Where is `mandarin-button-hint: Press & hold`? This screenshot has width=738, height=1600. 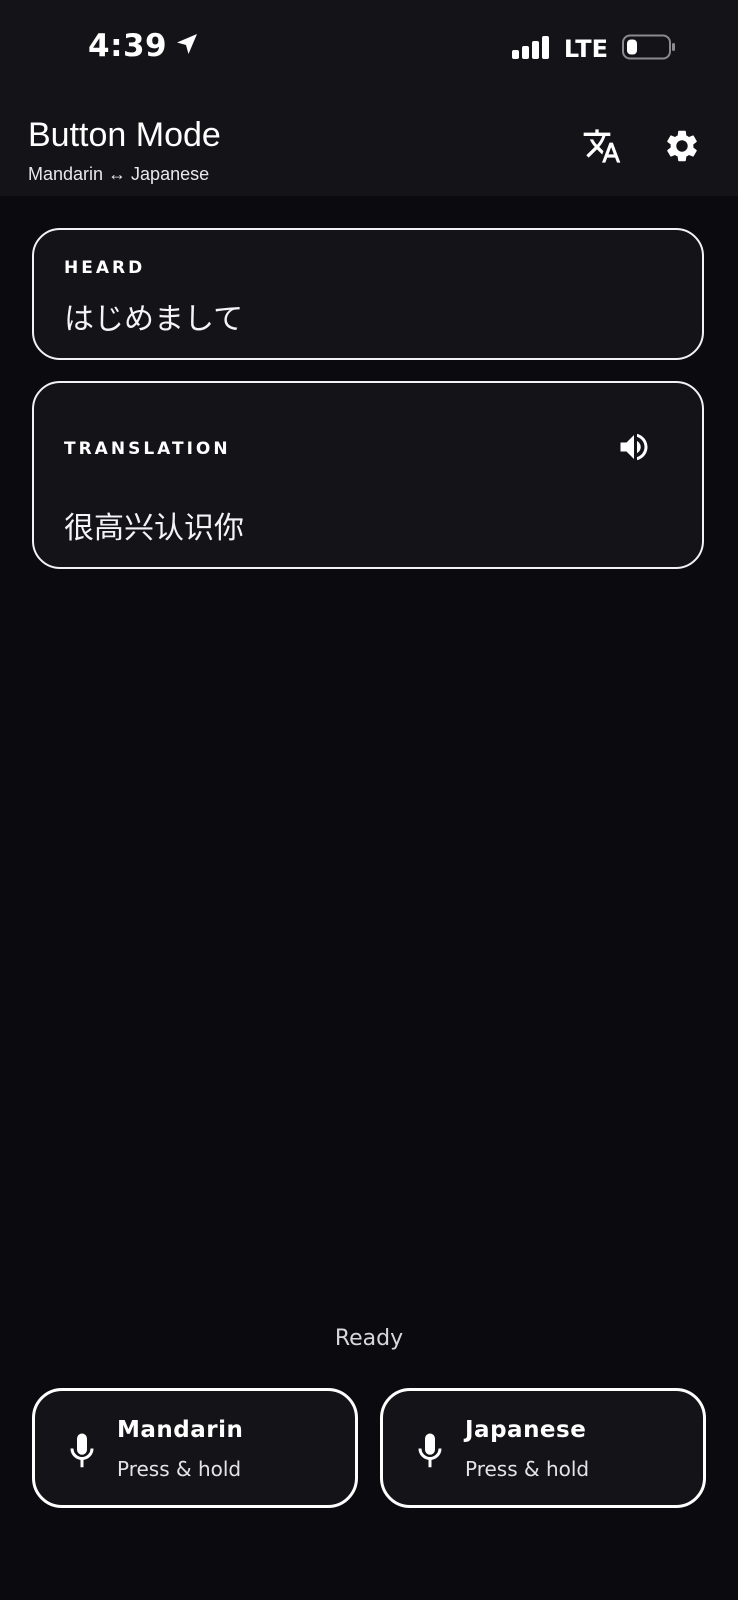
mandarin-button-hint: Press & hold is located at coordinates (179, 1469).